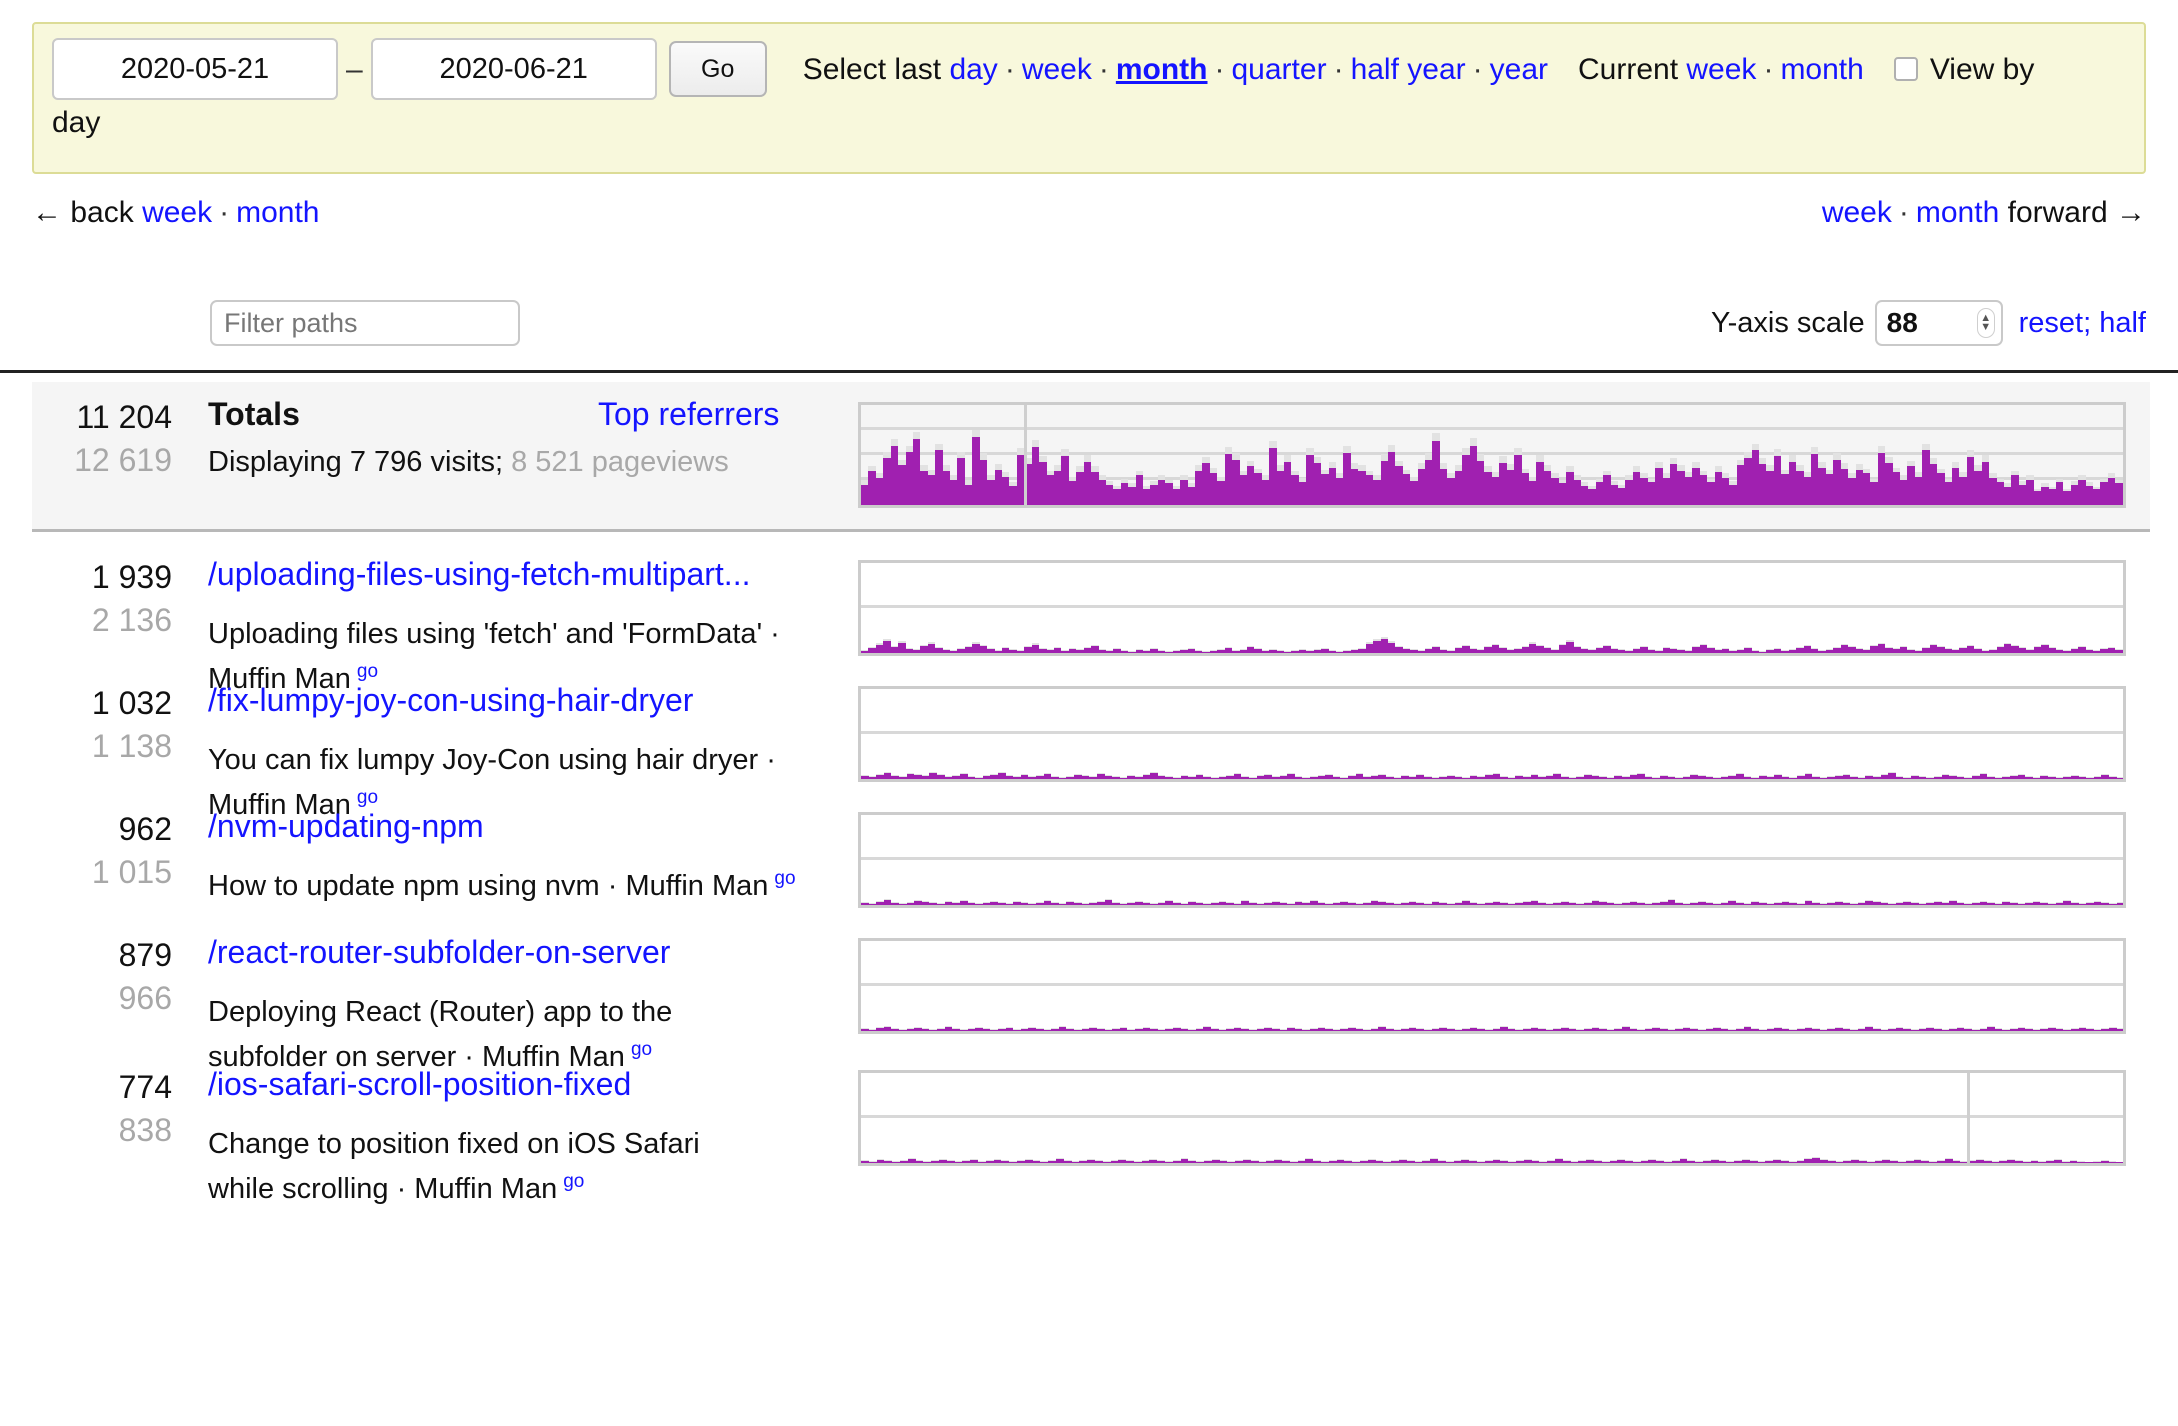 Image resolution: width=2178 pixels, height=1426 pixels. I want to click on select-last-day-link: day, so click(973, 69).